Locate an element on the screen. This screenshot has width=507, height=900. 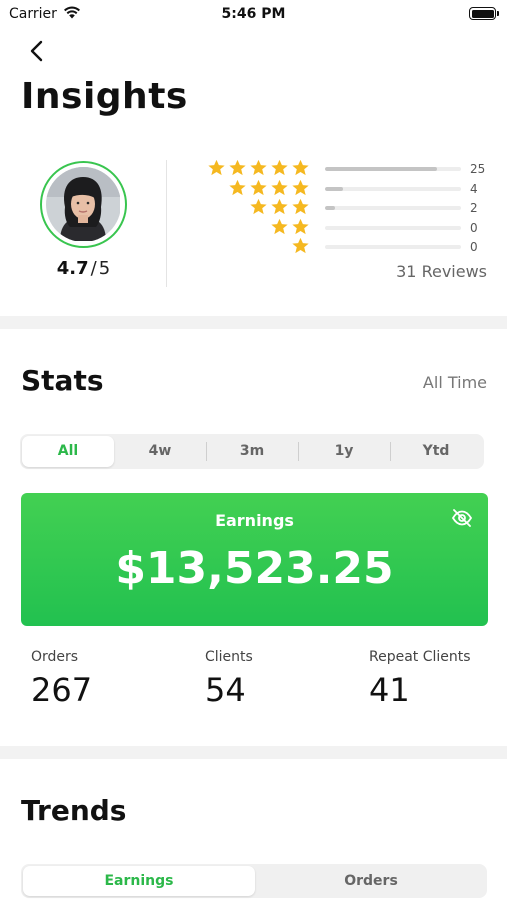
tab-1y: 1y is located at coordinates (344, 451).